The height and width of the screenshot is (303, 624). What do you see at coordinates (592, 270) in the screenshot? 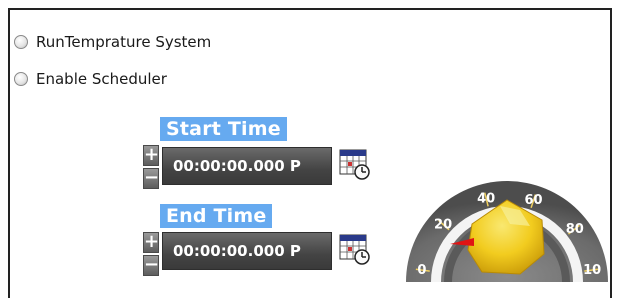
I see `gauge-tick-label: 10` at bounding box center [592, 270].